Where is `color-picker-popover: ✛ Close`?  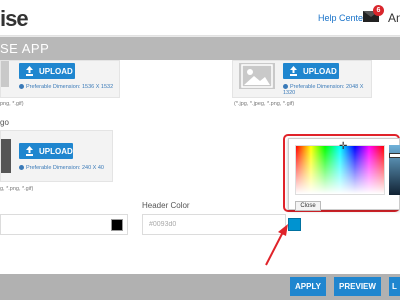
color-picker-popover: ✛ Close is located at coordinates (344, 174).